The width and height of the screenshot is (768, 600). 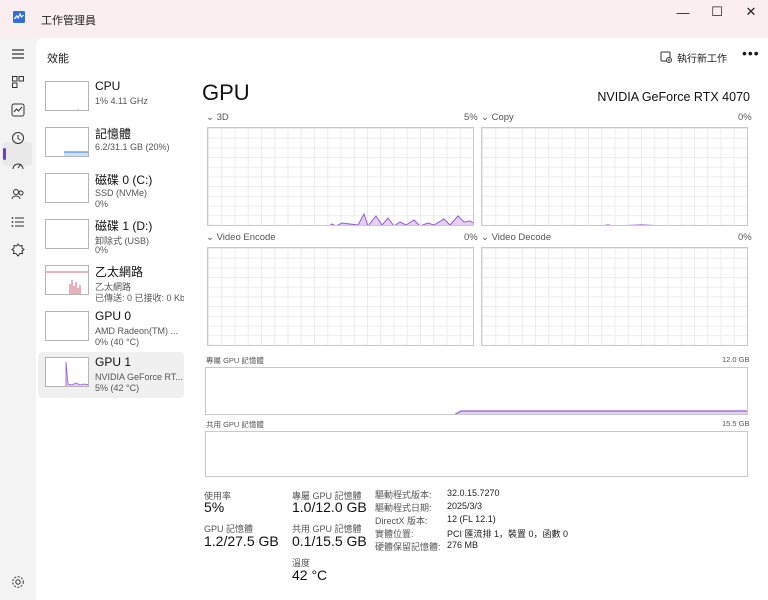 What do you see at coordinates (222, 117) in the screenshot?
I see `engine-name: 3D` at bounding box center [222, 117].